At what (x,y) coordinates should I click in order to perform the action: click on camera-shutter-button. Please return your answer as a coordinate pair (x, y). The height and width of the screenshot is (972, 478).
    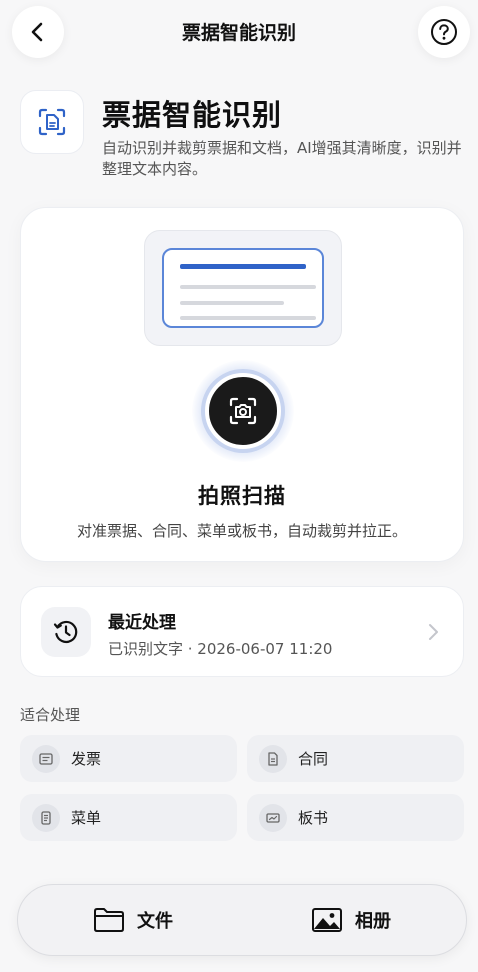
    Looking at the image, I should click on (243, 411).